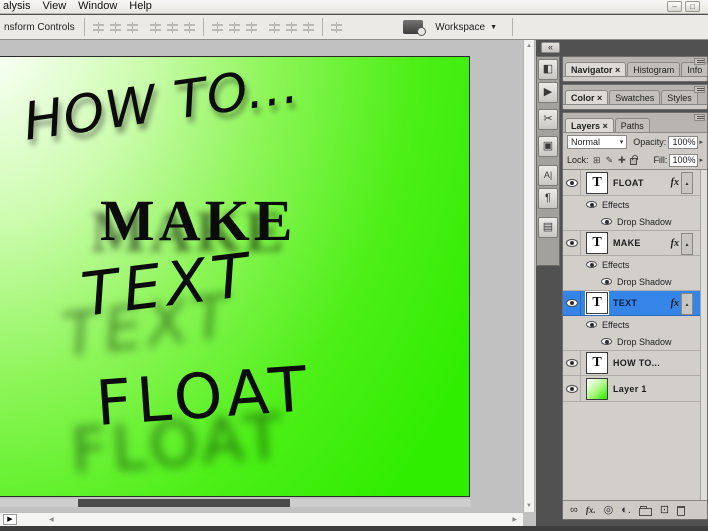  What do you see at coordinates (115, 27) in the screenshot?
I see `align-vertical-centers-icon` at bounding box center [115, 27].